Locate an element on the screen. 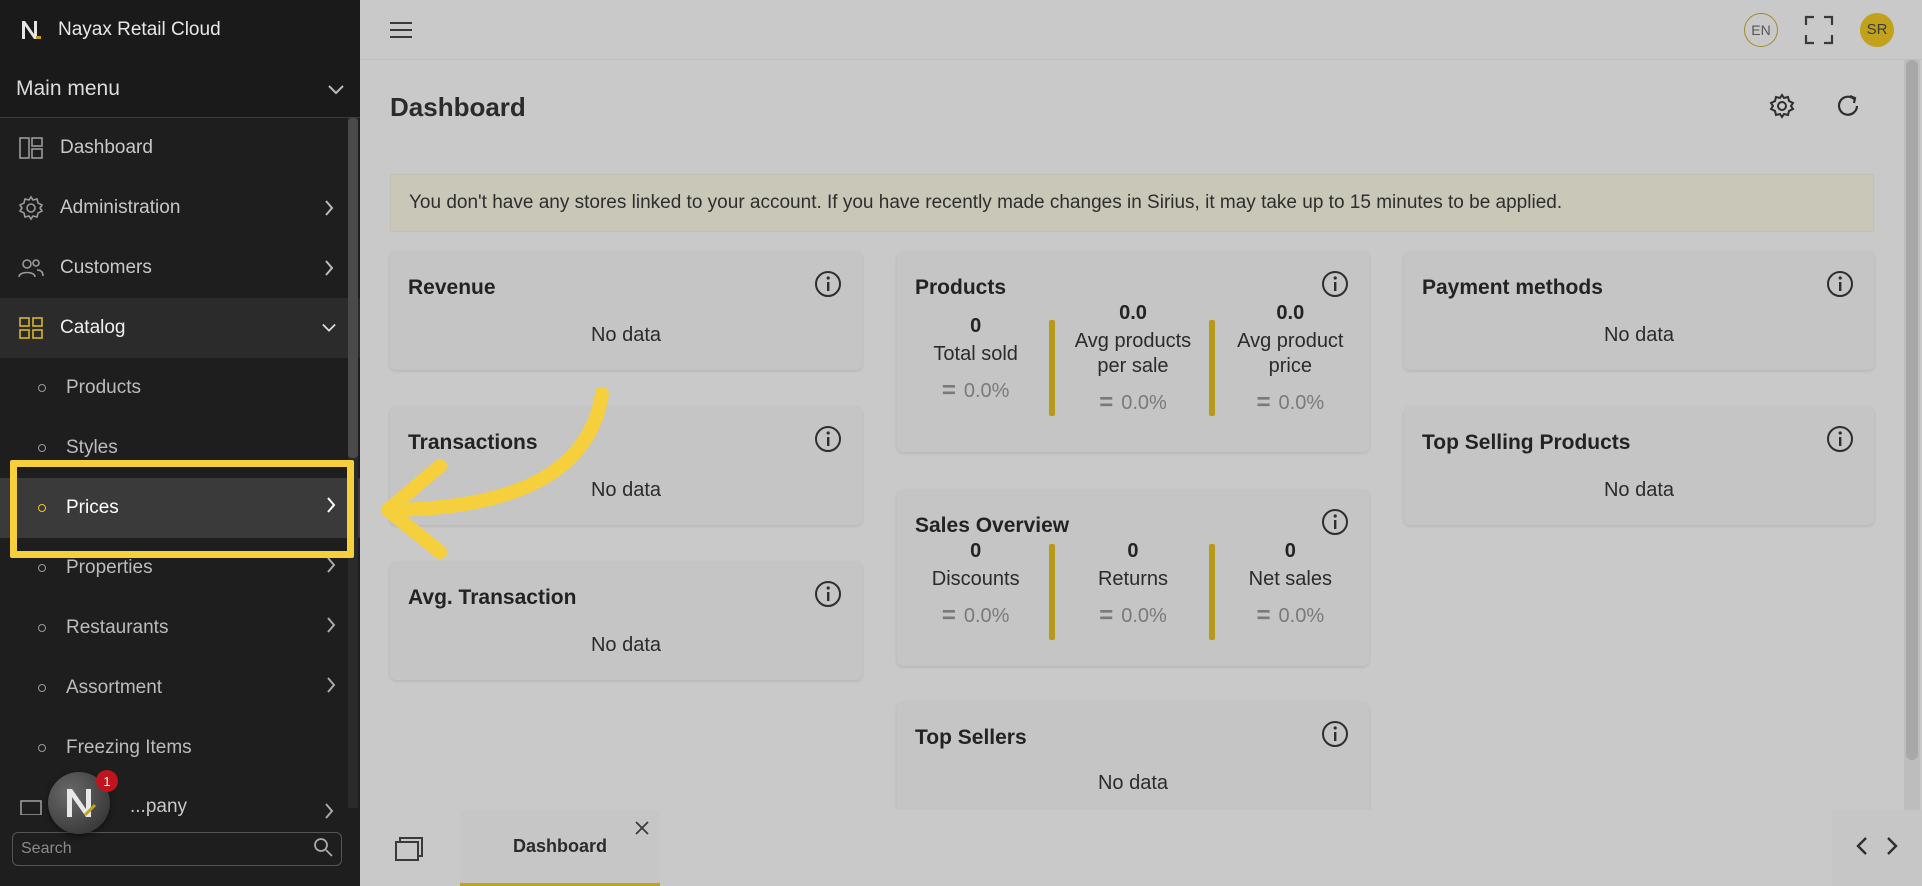  stat-label: Avg products per sale is located at coordinates (1133, 353).